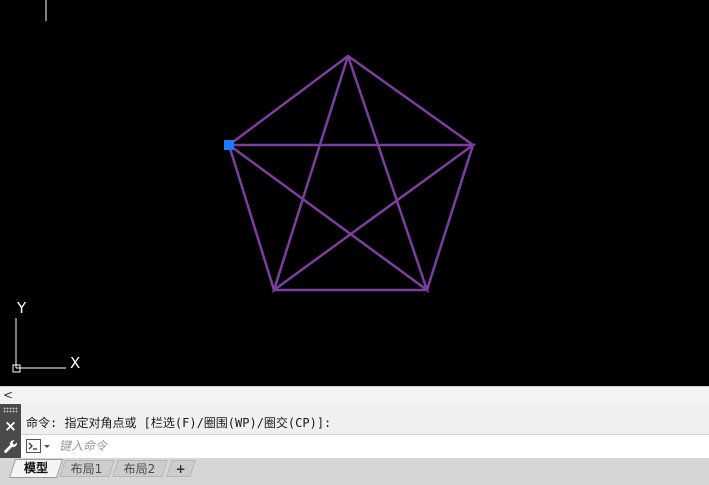  I want to click on drag-grip-icon, so click(10, 410).